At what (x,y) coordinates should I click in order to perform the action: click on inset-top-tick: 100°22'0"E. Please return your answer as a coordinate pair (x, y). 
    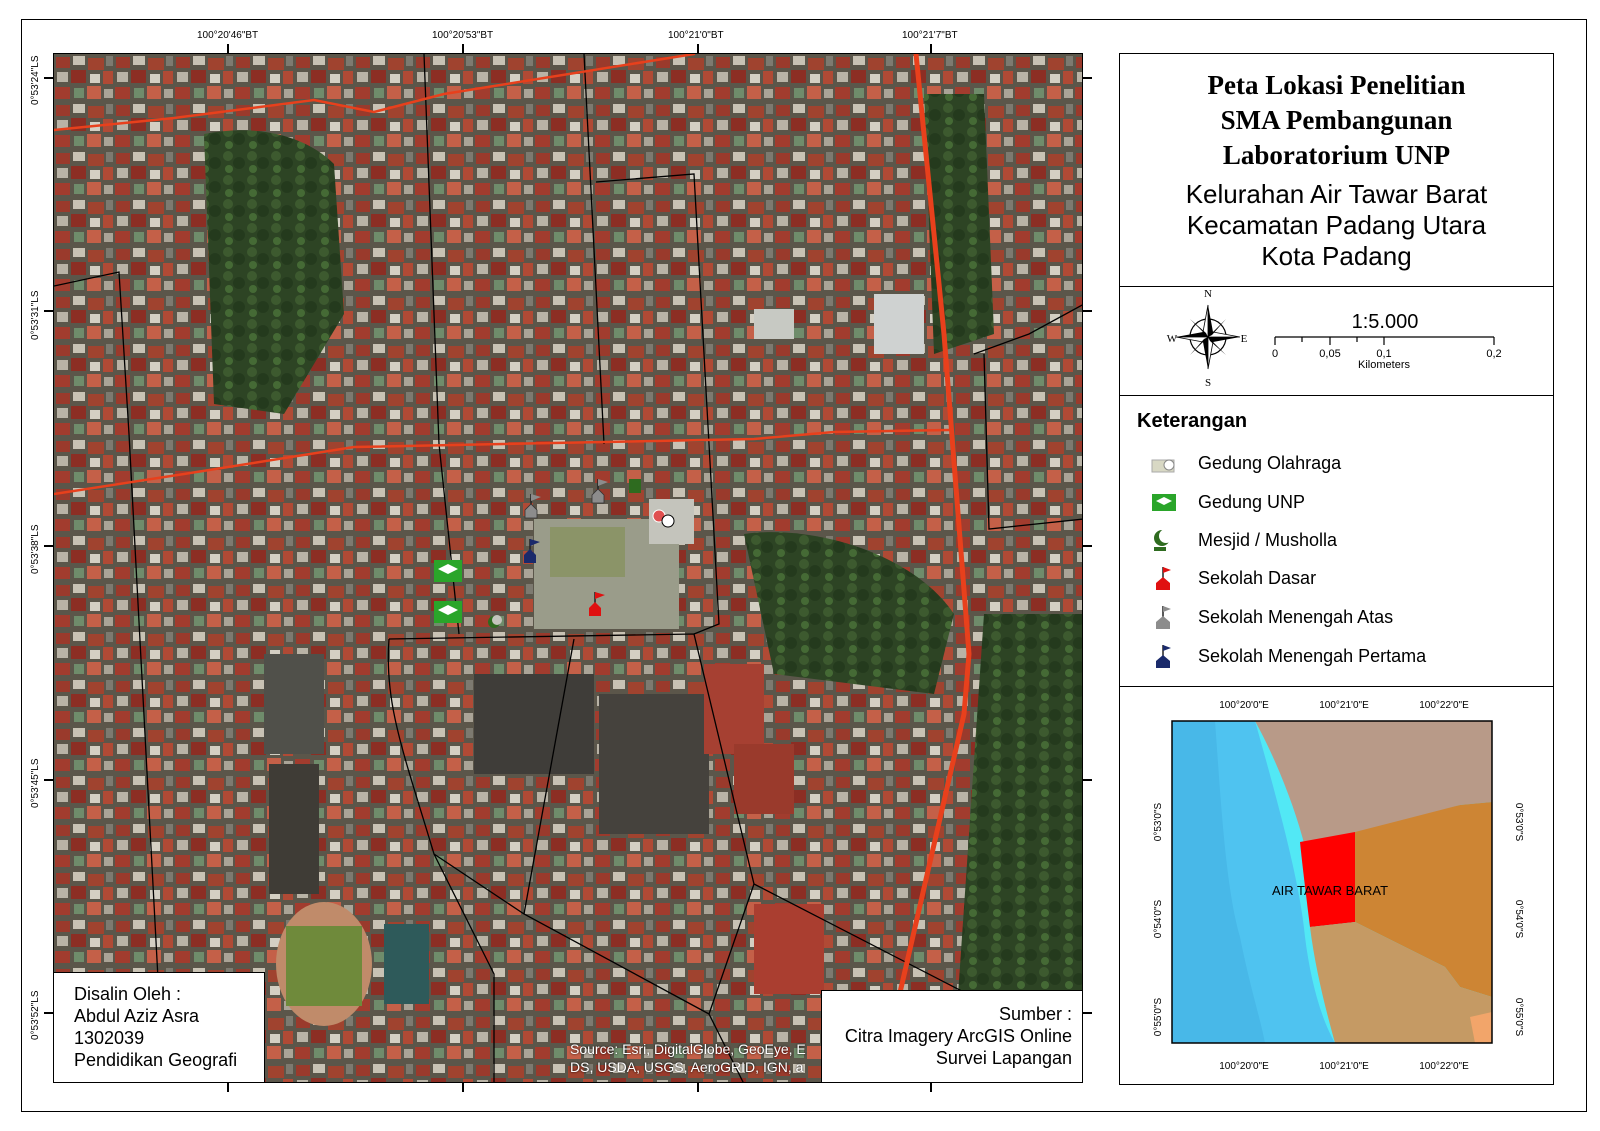
    Looking at the image, I should click on (1444, 705).